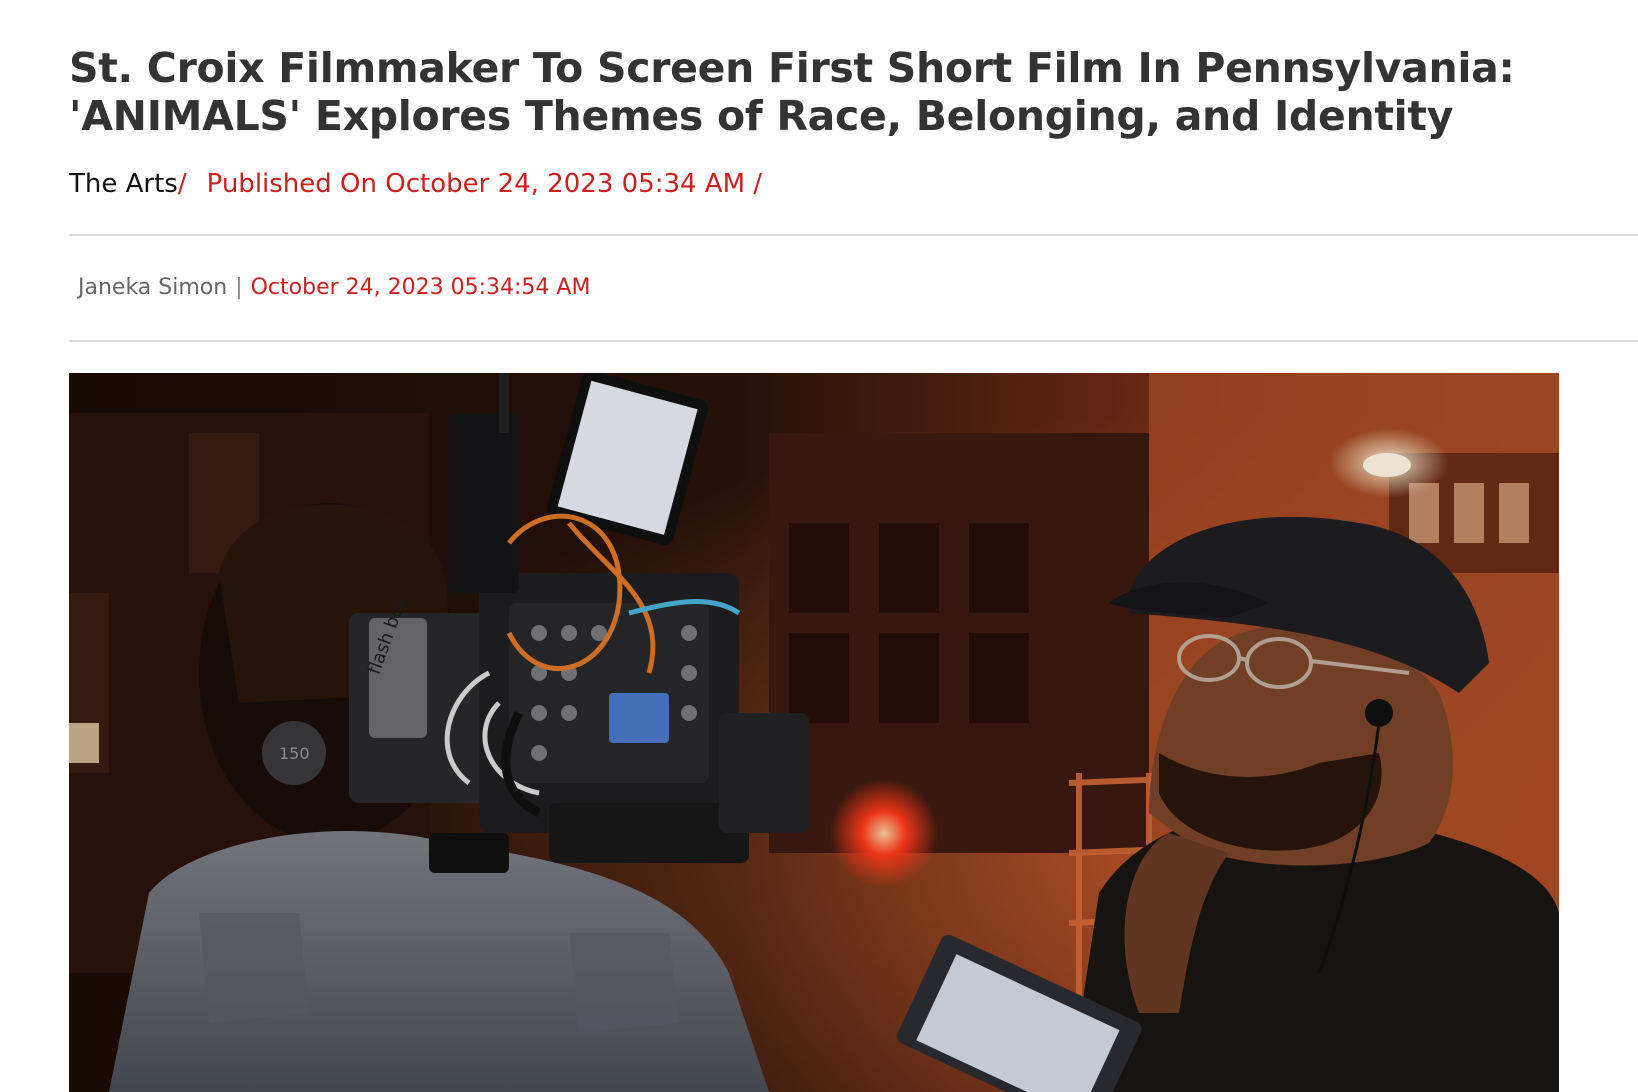 The width and height of the screenshot is (1638, 1092). Describe the element at coordinates (484, 184) in the screenshot. I see `published-date: Published On October 24, 2023 05:34 AM /` at that location.